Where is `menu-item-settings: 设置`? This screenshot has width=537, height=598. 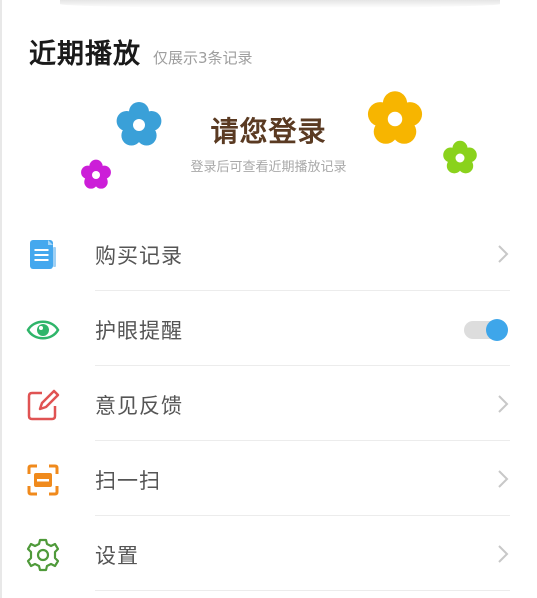
menu-item-settings: 设置 is located at coordinates (268, 553).